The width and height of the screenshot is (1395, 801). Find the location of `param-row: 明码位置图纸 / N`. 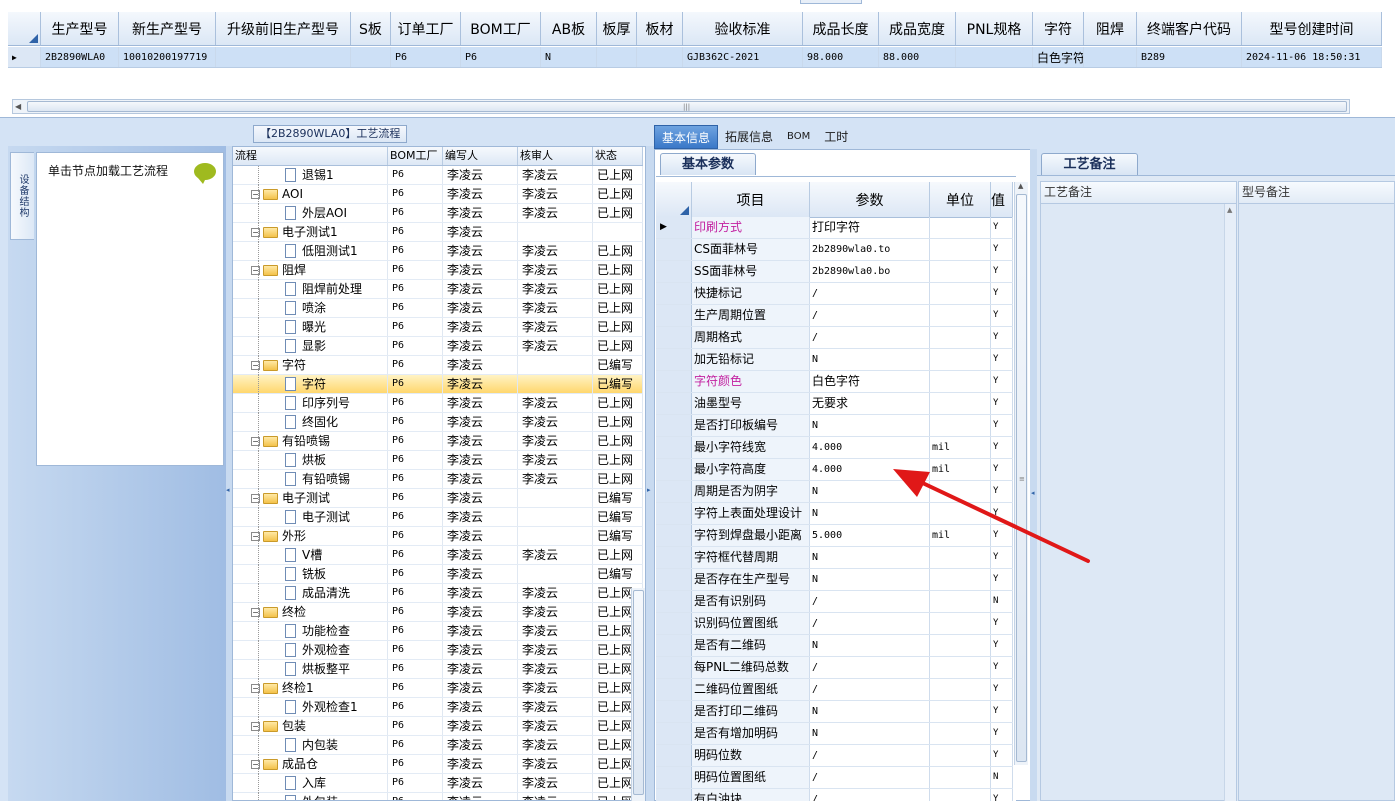

param-row: 明码位置图纸 / N is located at coordinates (834, 778).